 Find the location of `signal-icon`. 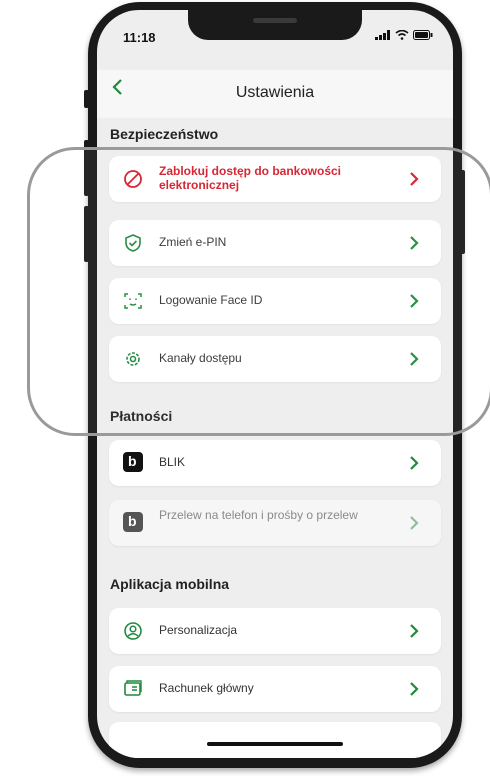

signal-icon is located at coordinates (382, 35).